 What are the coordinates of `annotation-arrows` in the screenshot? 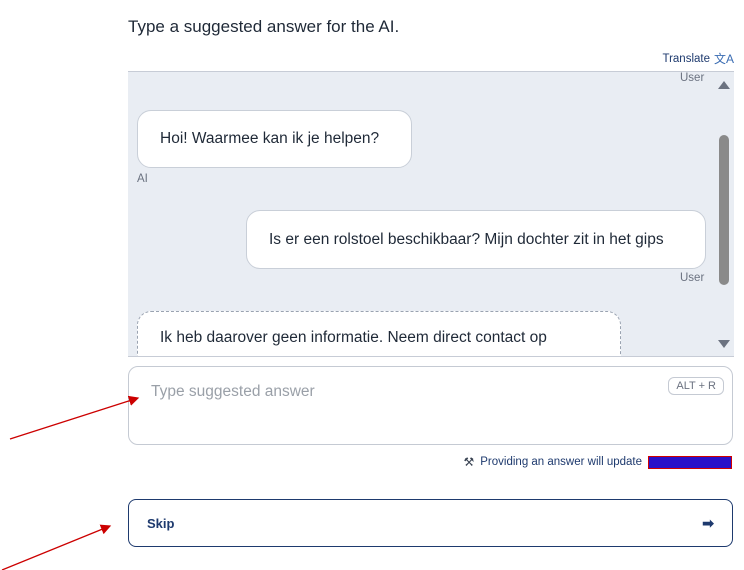 It's located at (70, 482).